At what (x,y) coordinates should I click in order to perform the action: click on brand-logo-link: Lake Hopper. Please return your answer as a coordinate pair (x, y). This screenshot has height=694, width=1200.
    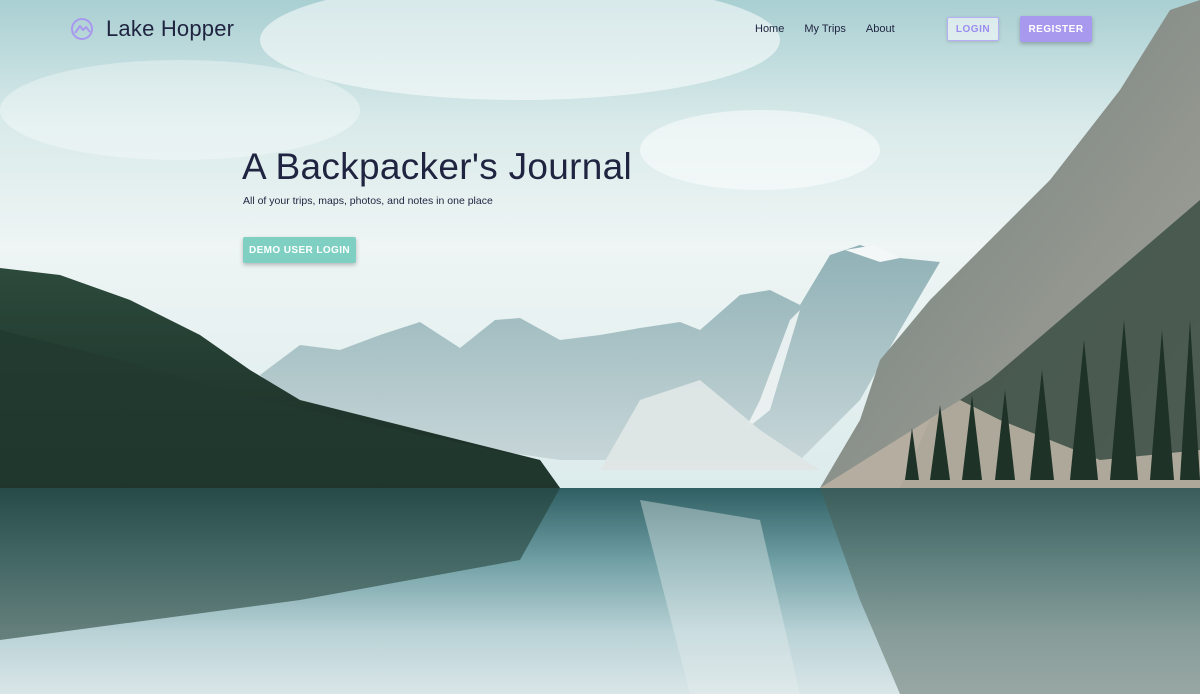
    Looking at the image, I should click on (152, 29).